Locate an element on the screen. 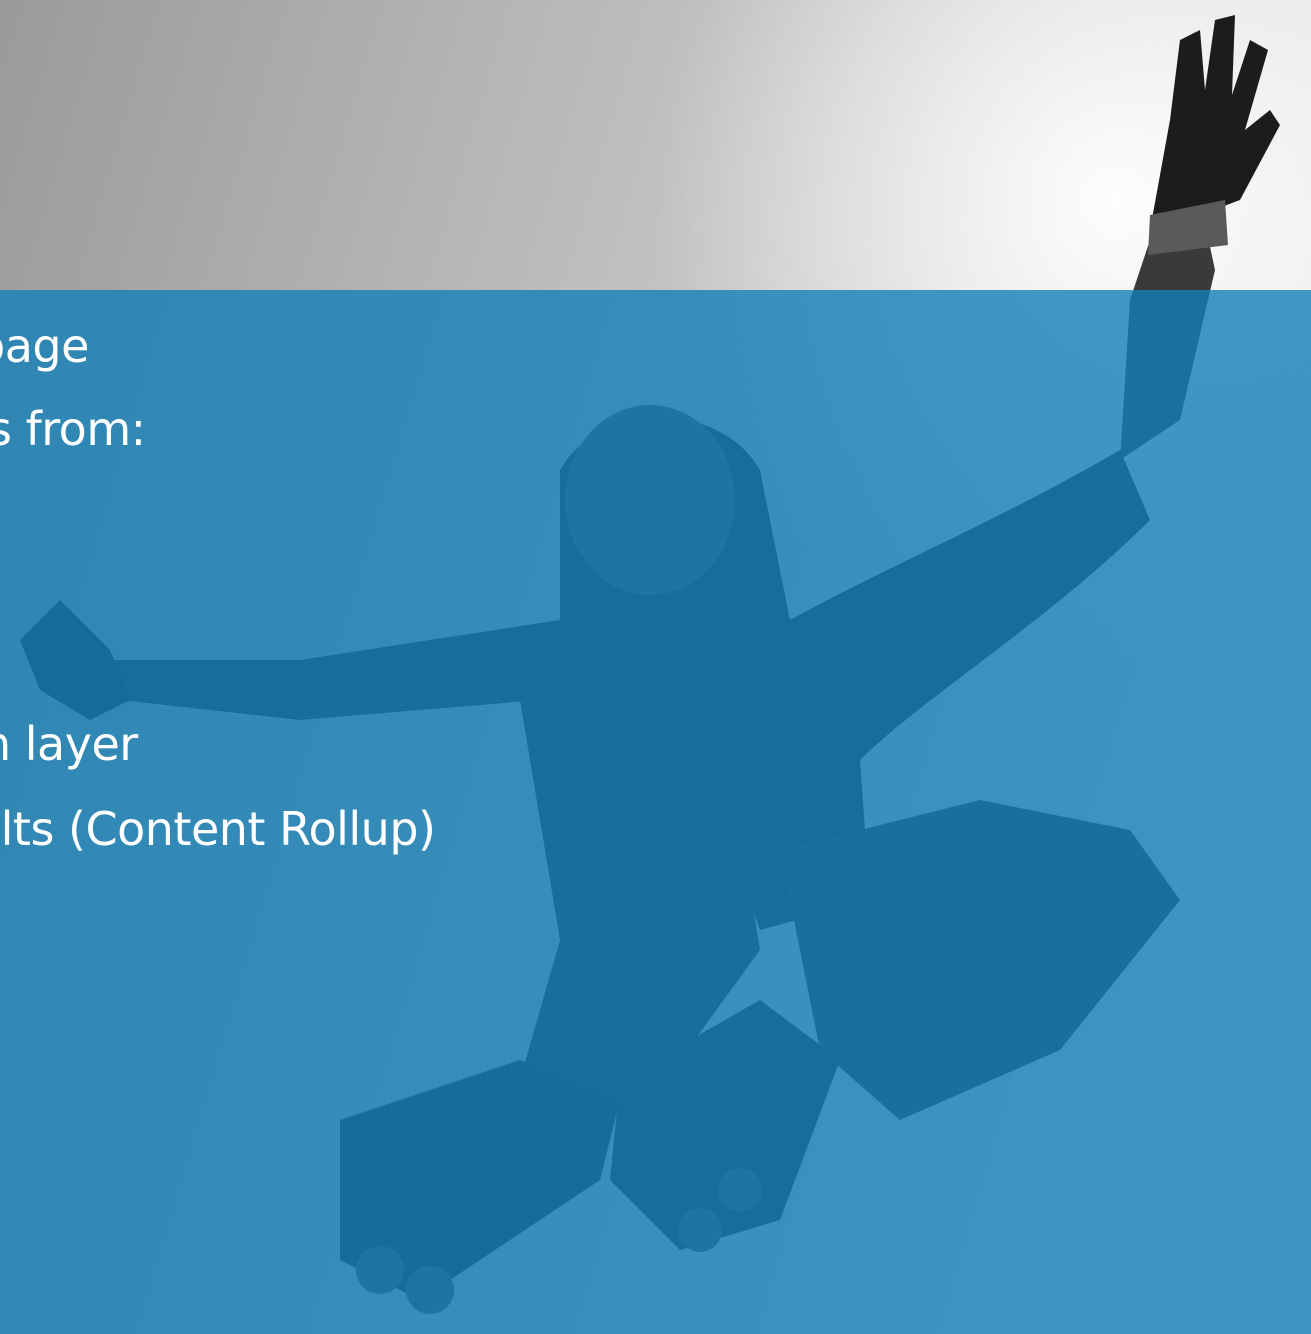 This screenshot has height=1334, width=1311. bullet-line: s from: is located at coordinates (73, 429).